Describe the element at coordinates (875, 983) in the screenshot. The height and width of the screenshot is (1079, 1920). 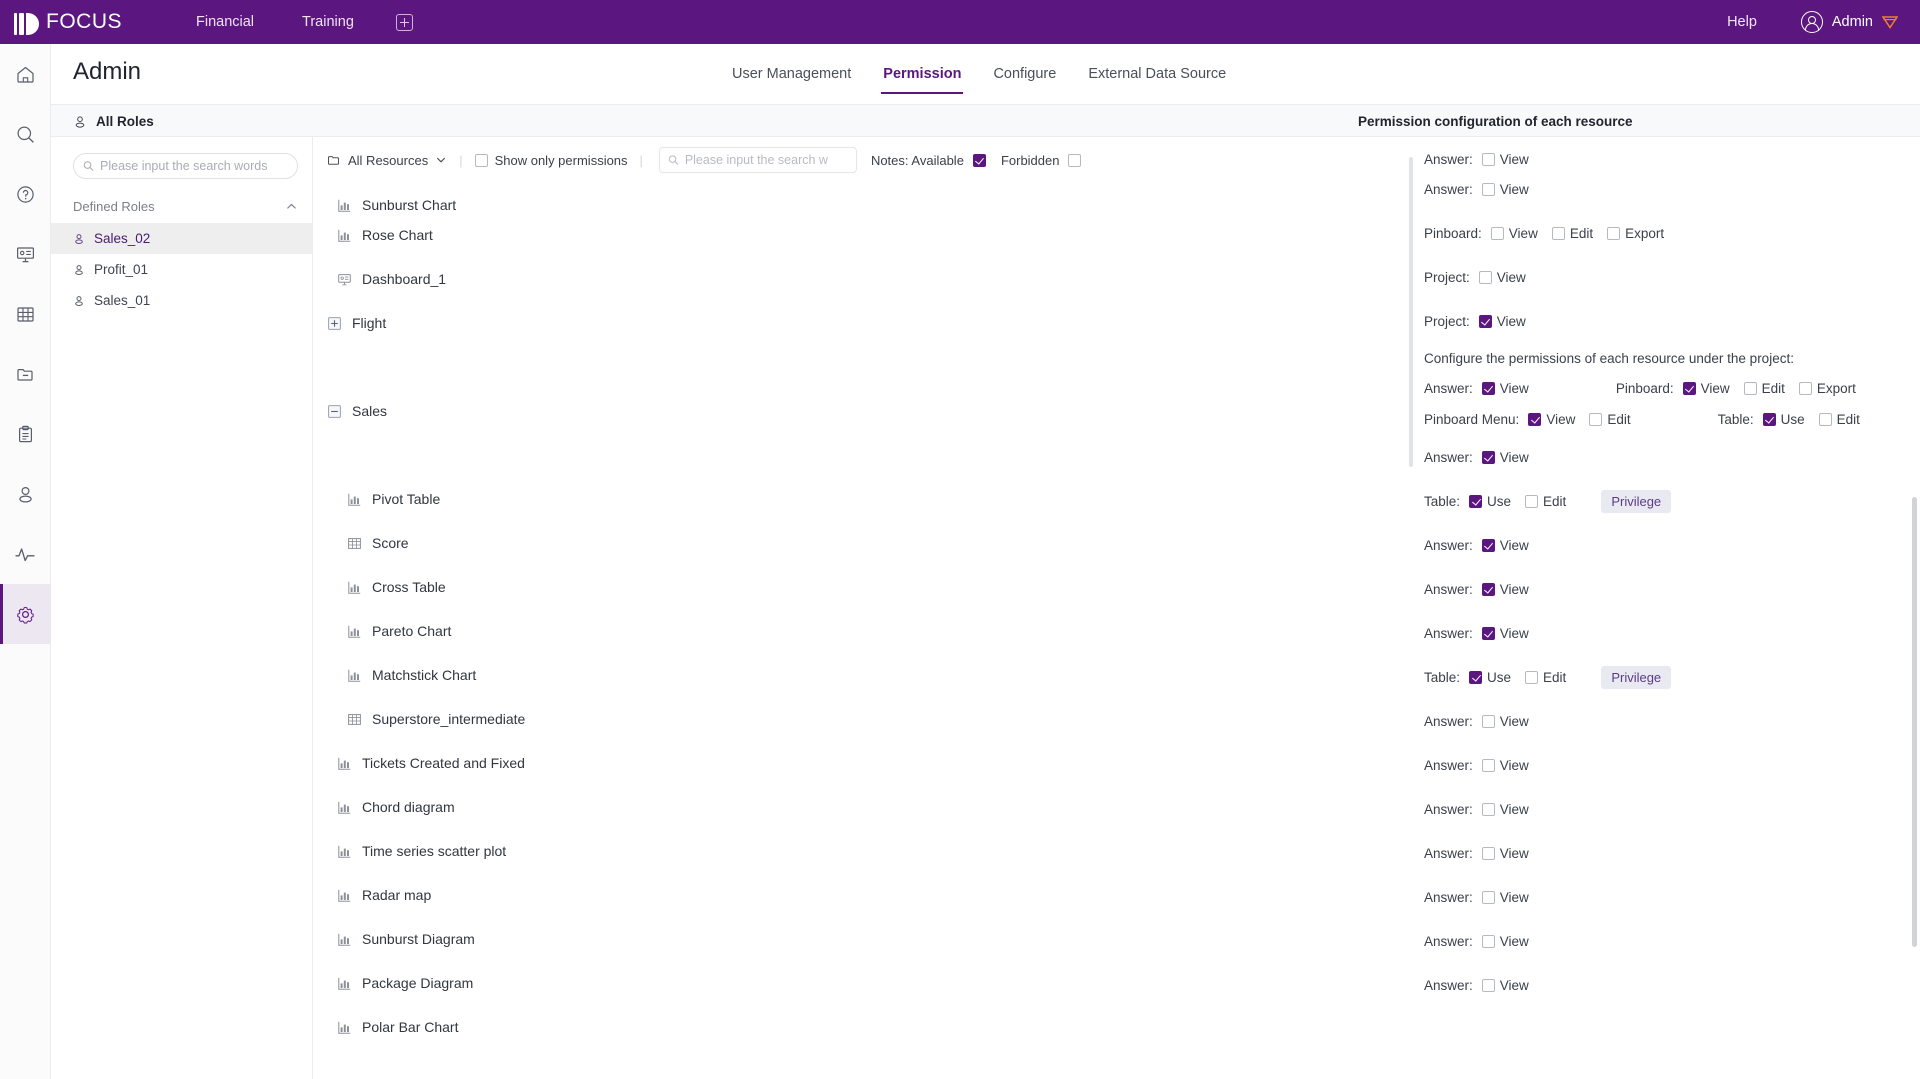
I see `tree-item-row: Package Diagram` at that location.